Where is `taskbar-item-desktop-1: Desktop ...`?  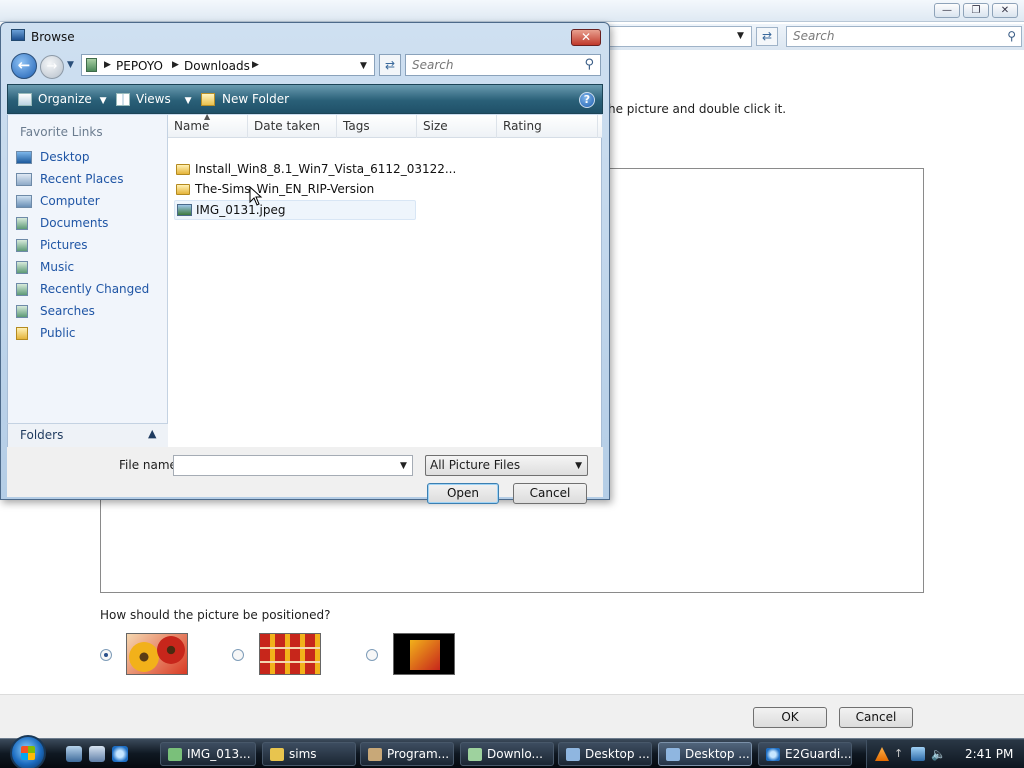 taskbar-item-desktop-1: Desktop ... is located at coordinates (605, 754).